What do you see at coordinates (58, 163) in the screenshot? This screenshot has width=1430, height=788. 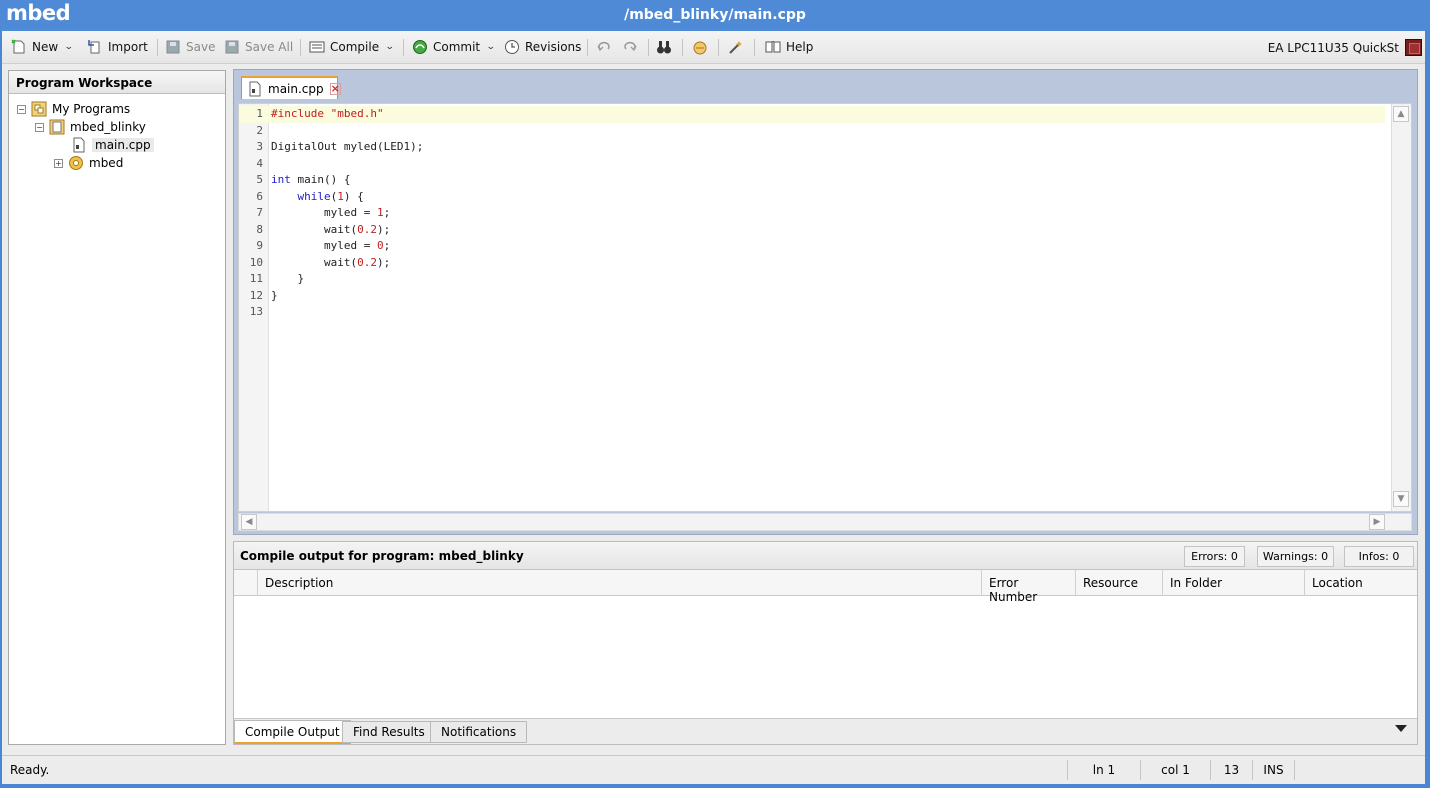 I see `expand-icon: +` at bounding box center [58, 163].